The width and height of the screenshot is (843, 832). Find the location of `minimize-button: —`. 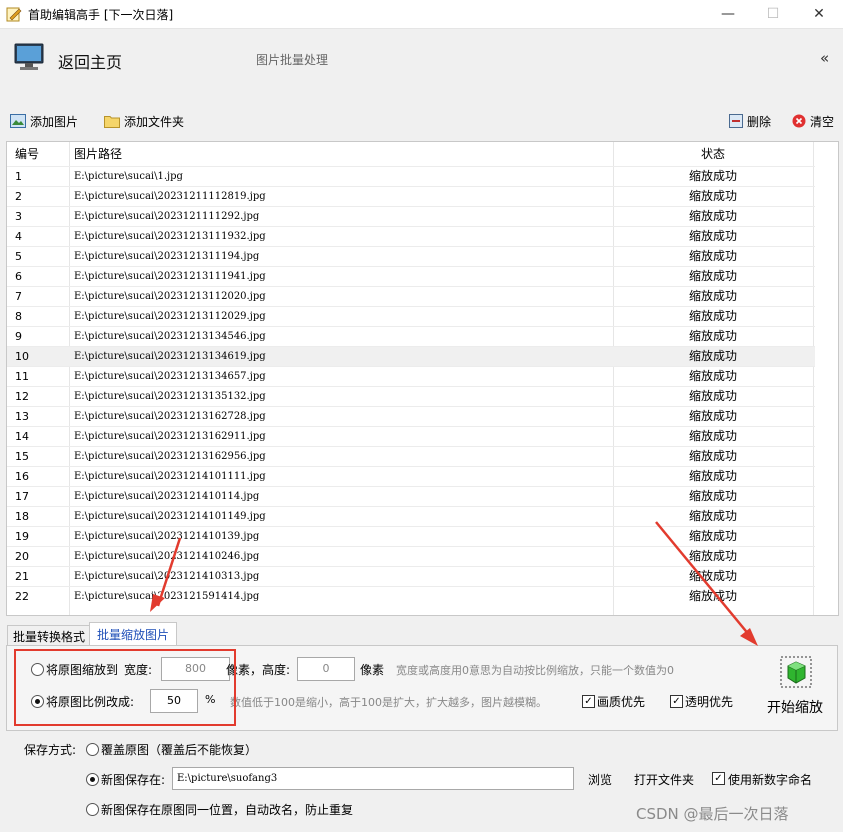

minimize-button: — is located at coordinates (728, 14).